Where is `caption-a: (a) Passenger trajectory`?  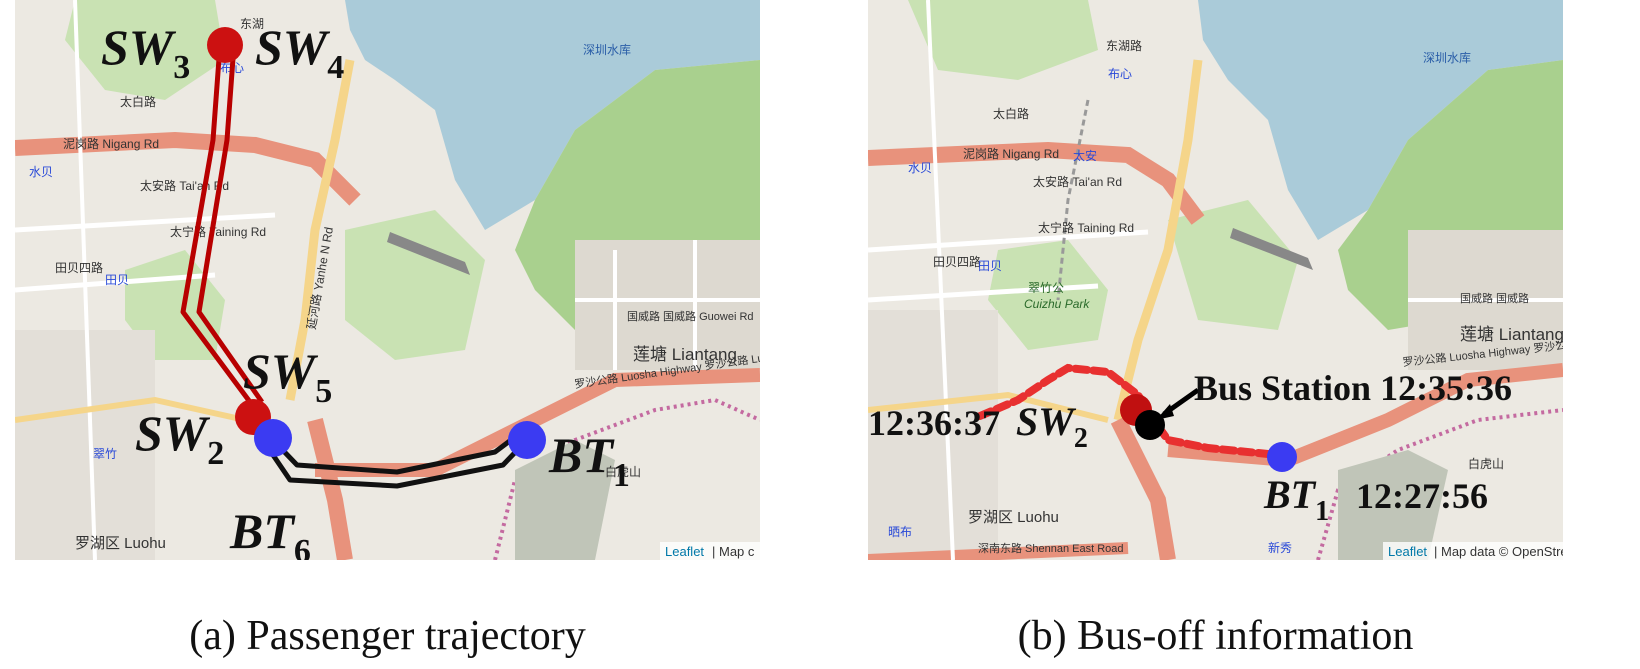
caption-a: (a) Passenger trajectory is located at coordinates (387, 636).